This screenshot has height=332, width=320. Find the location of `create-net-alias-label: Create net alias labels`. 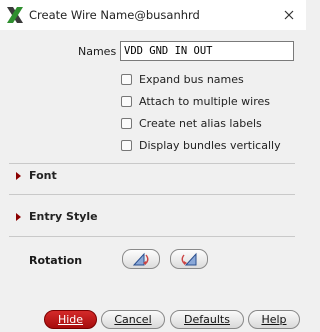

create-net-alias-label: Create net alias labels is located at coordinates (200, 123).